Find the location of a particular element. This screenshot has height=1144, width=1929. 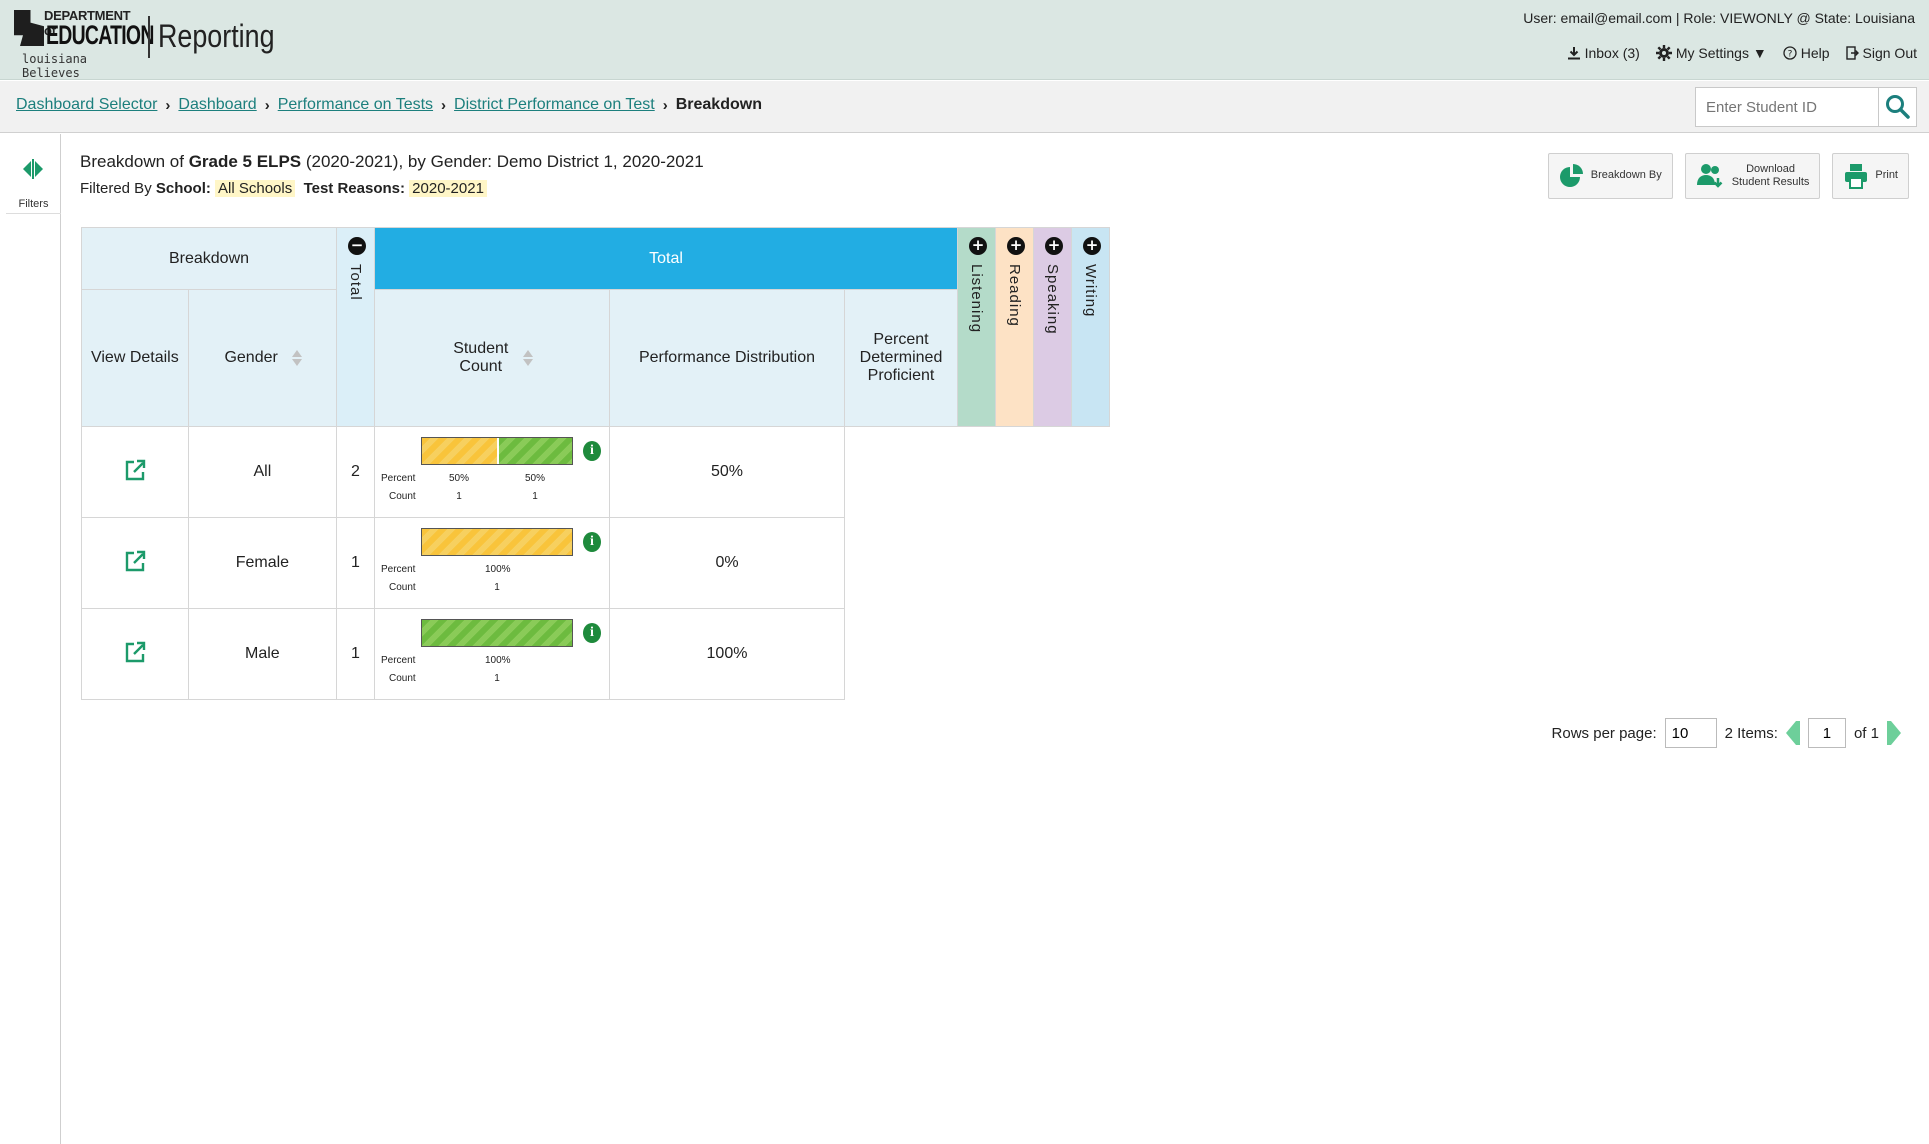

gear-icon is located at coordinates (1663, 53).